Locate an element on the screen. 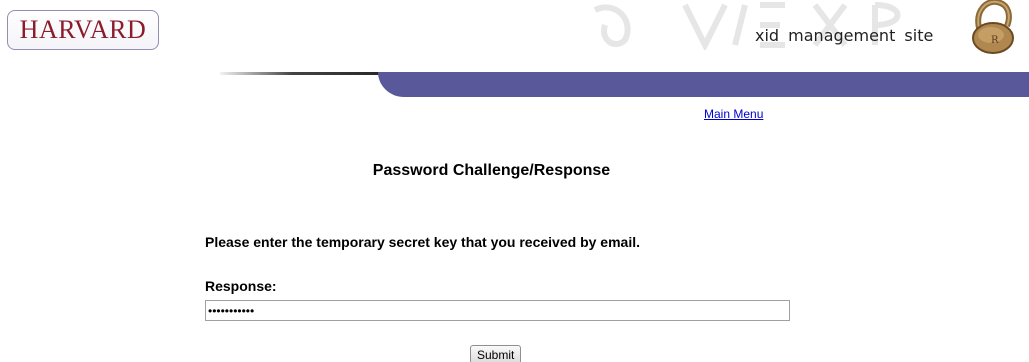  submit-button: Submit is located at coordinates (496, 353).